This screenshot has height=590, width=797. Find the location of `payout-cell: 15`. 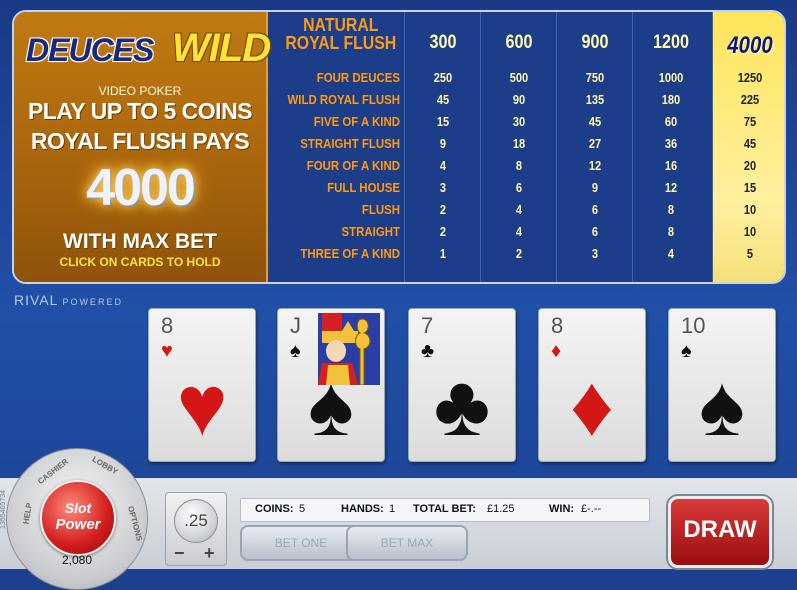

payout-cell: 15 is located at coordinates (443, 121).